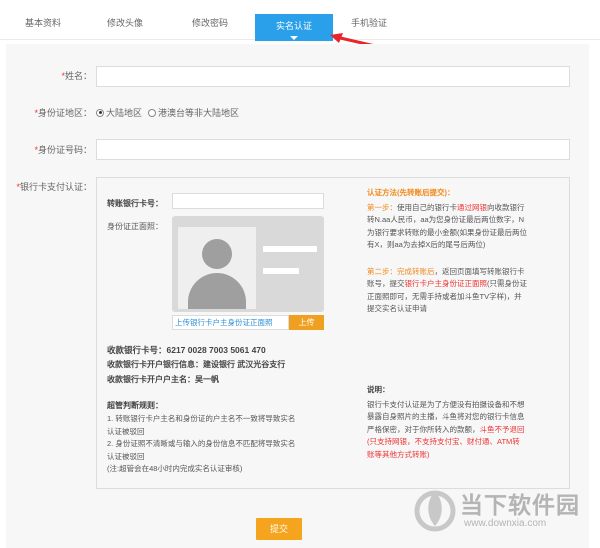 This screenshot has width=600, height=548. Describe the element at coordinates (294, 38) in the screenshot. I see `tab-caret-icon` at that location.